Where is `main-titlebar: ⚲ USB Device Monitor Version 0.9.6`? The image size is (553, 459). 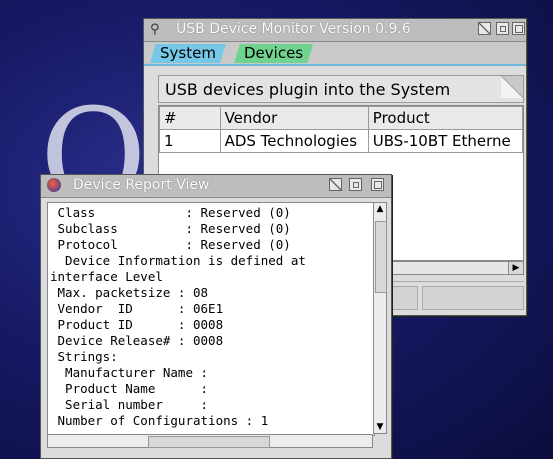 main-titlebar: ⚲ USB Device Monitor Version 0.9.6 is located at coordinates (335, 30).